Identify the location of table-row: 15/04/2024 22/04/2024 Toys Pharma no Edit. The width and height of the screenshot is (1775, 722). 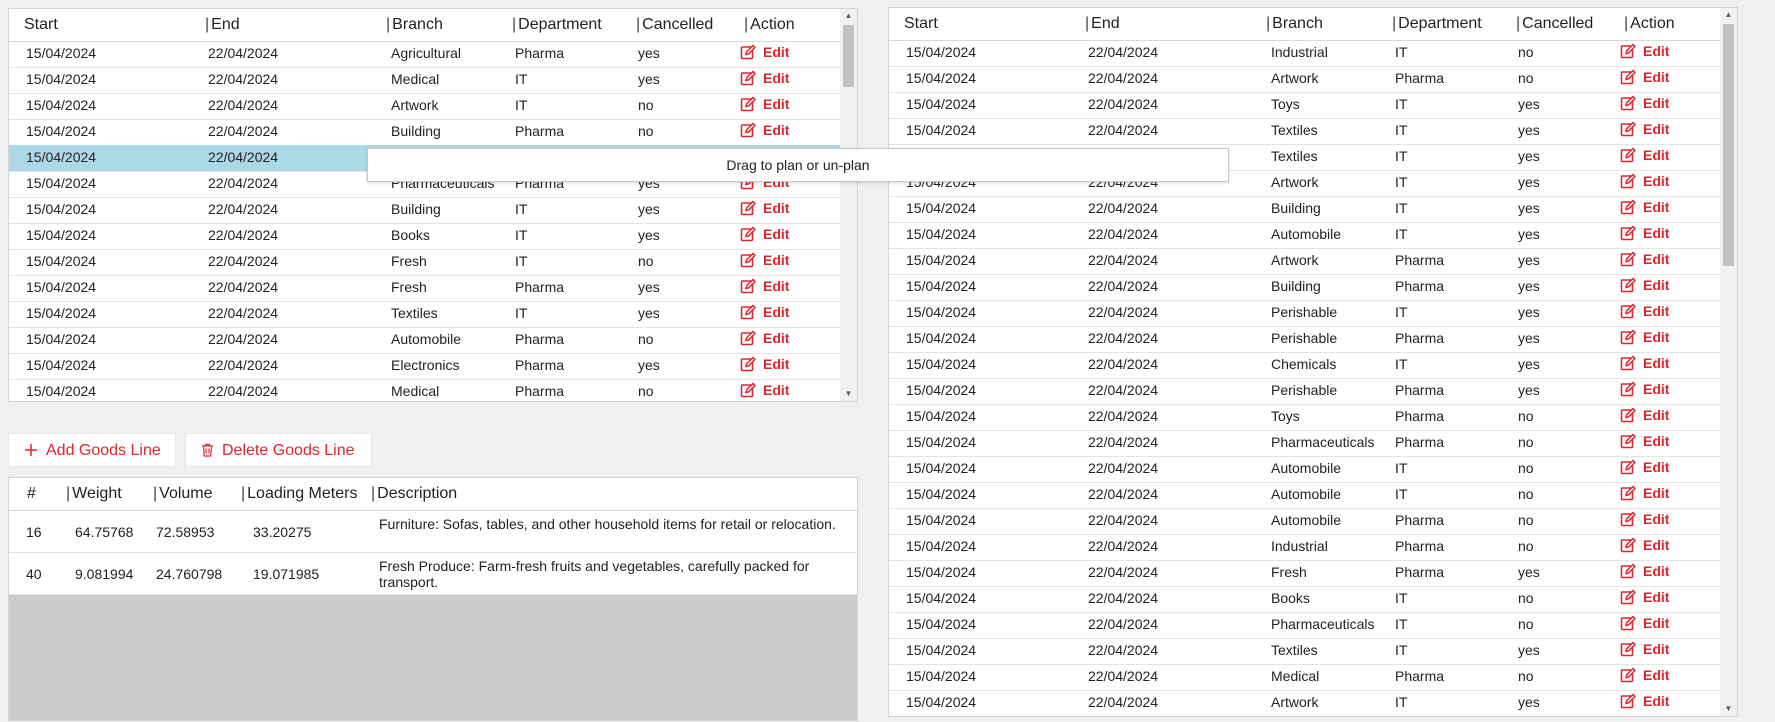
(1304, 417).